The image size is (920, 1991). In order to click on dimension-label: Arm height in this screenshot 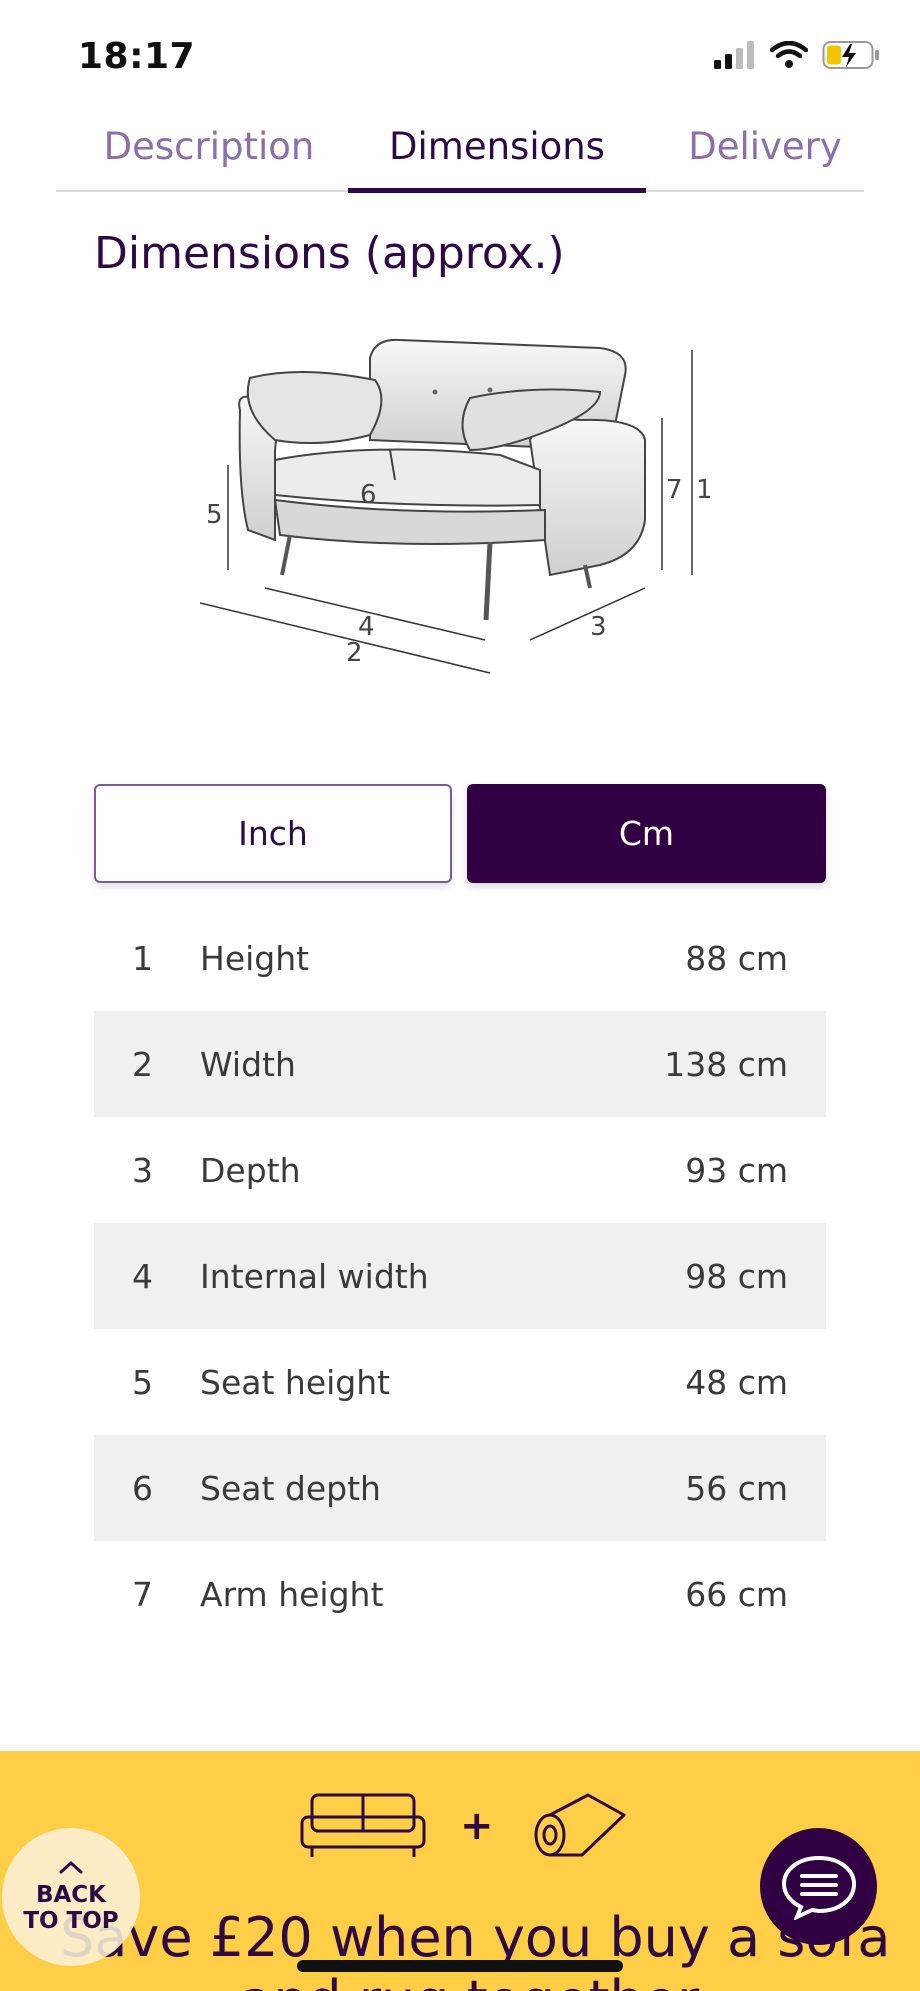, I will do `click(292, 1594)`.